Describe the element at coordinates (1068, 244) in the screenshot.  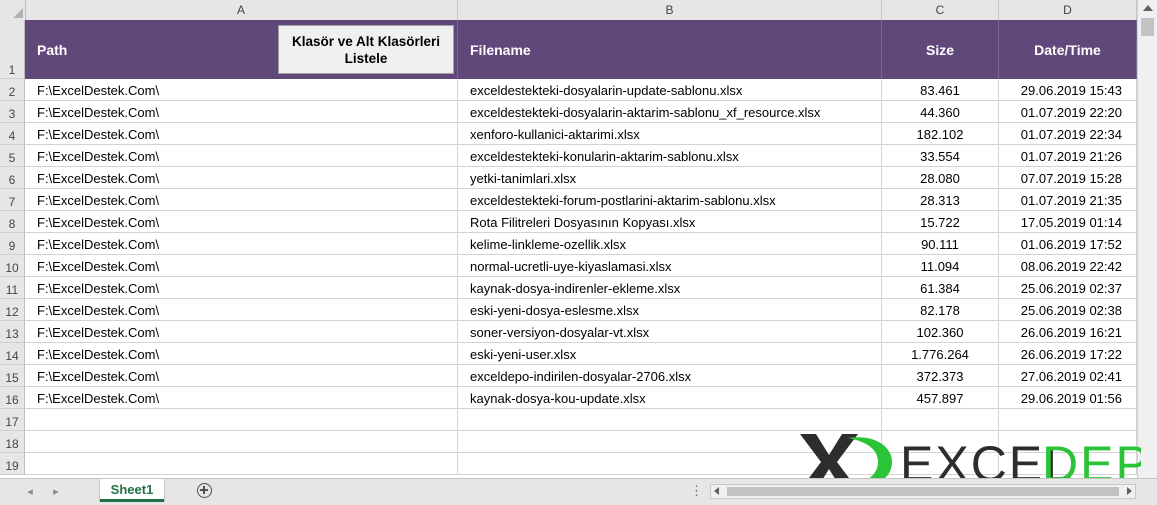
I see `cell-date: 01.06.2019 17:52` at that location.